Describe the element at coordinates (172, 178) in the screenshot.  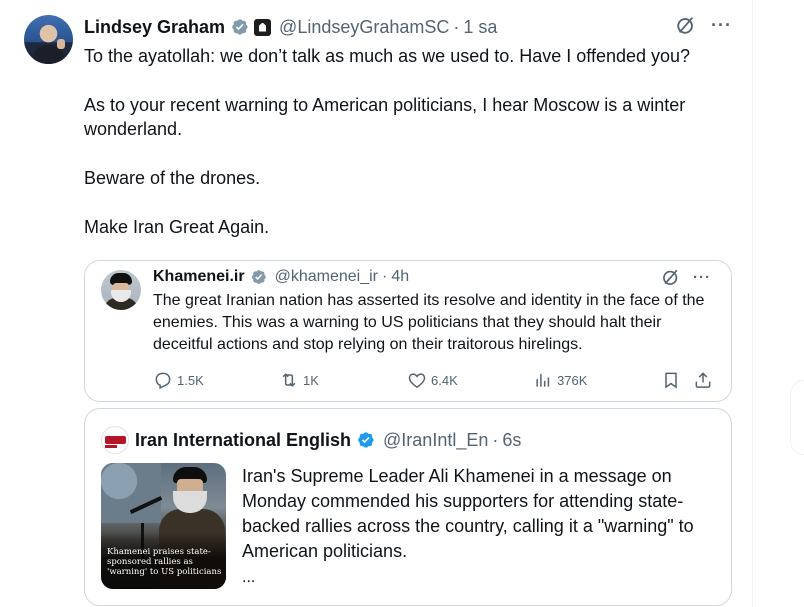
I see `tweet-paragraph: Beware of the drones.` at that location.